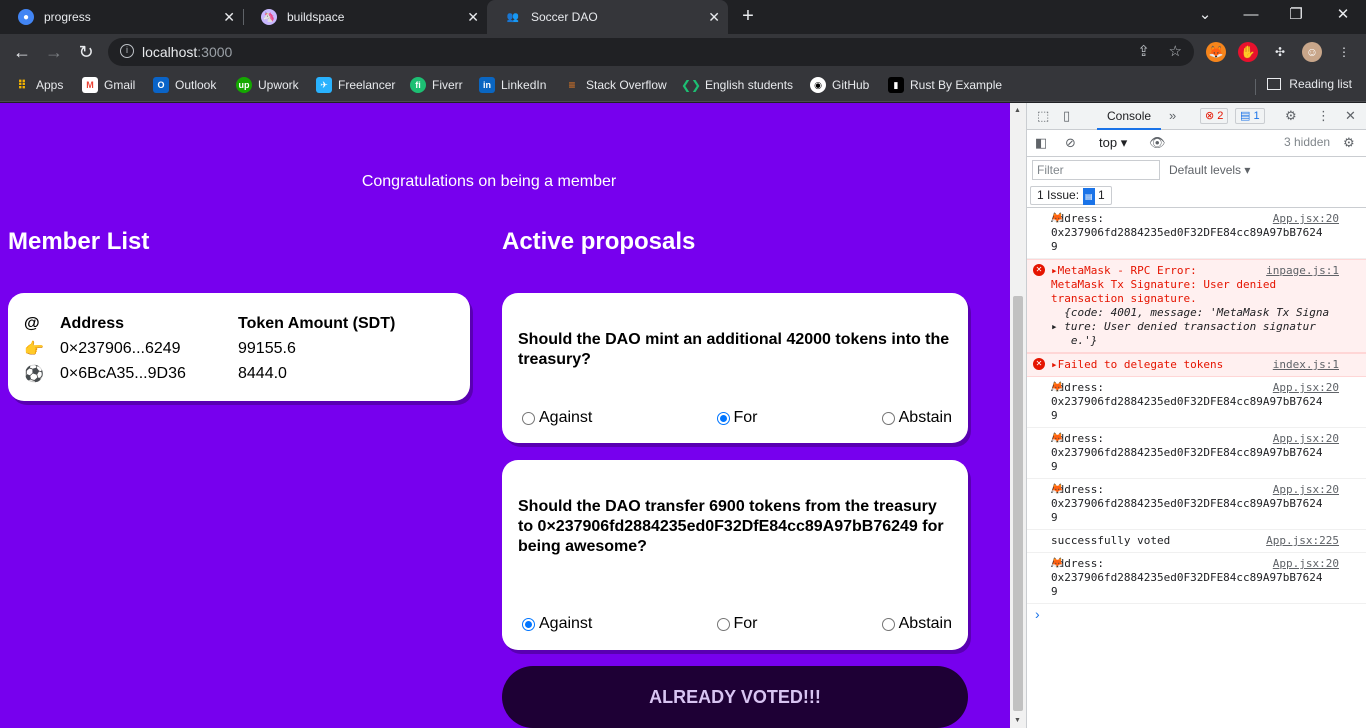 The height and width of the screenshot is (728, 1366). What do you see at coordinates (1291, 116) in the screenshot?
I see `settings-gear-icon: ⚙` at bounding box center [1291, 116].